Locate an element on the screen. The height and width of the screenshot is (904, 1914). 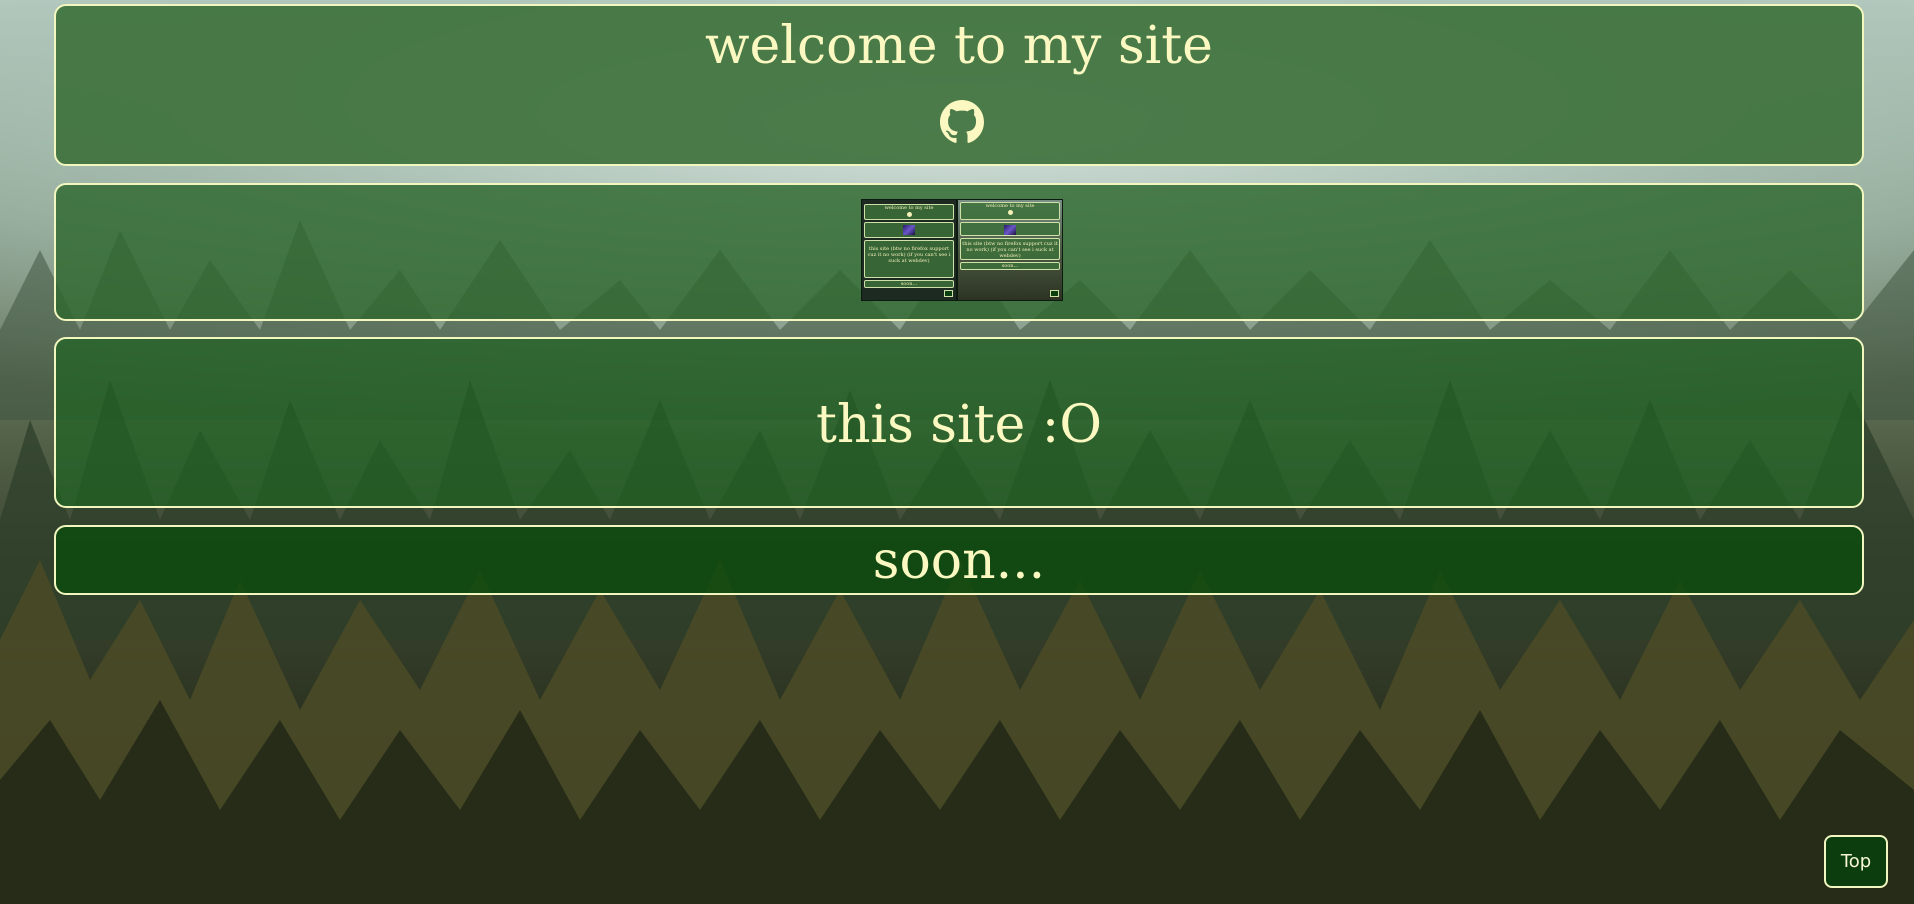
welcome-title: welcome to my site is located at coordinates (959, 46).